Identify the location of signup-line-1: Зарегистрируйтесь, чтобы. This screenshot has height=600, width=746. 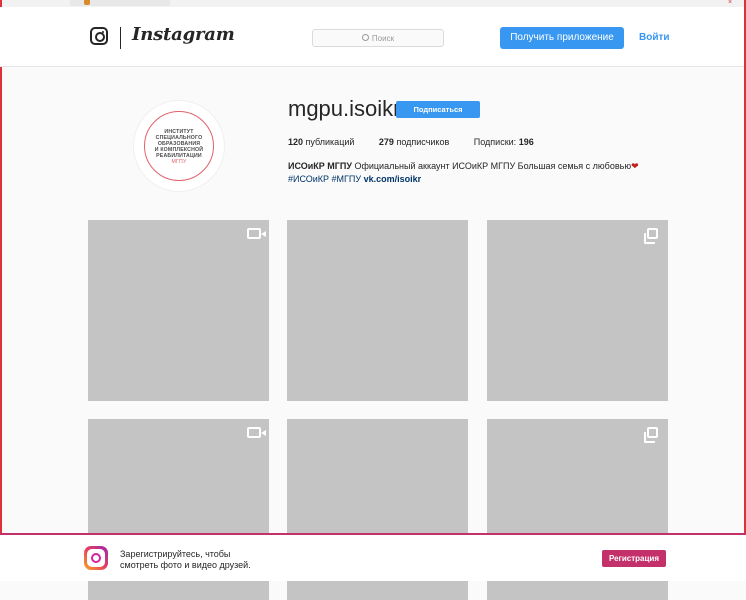
(175, 554).